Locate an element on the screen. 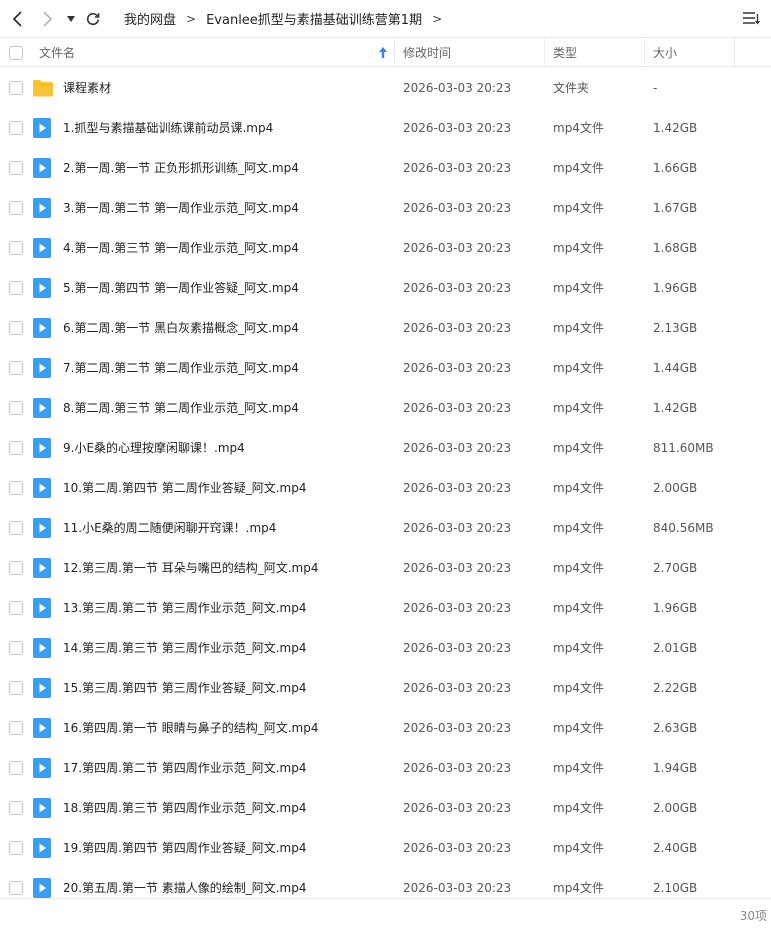  status-bar: 30项 is located at coordinates (385, 916).